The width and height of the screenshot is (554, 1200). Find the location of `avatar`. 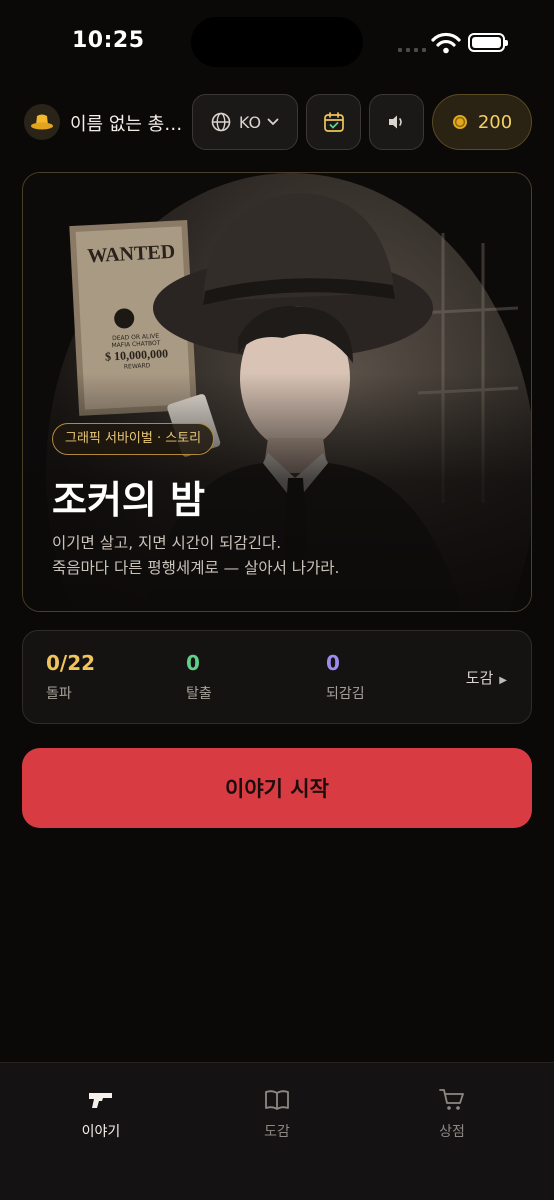

avatar is located at coordinates (42, 122).